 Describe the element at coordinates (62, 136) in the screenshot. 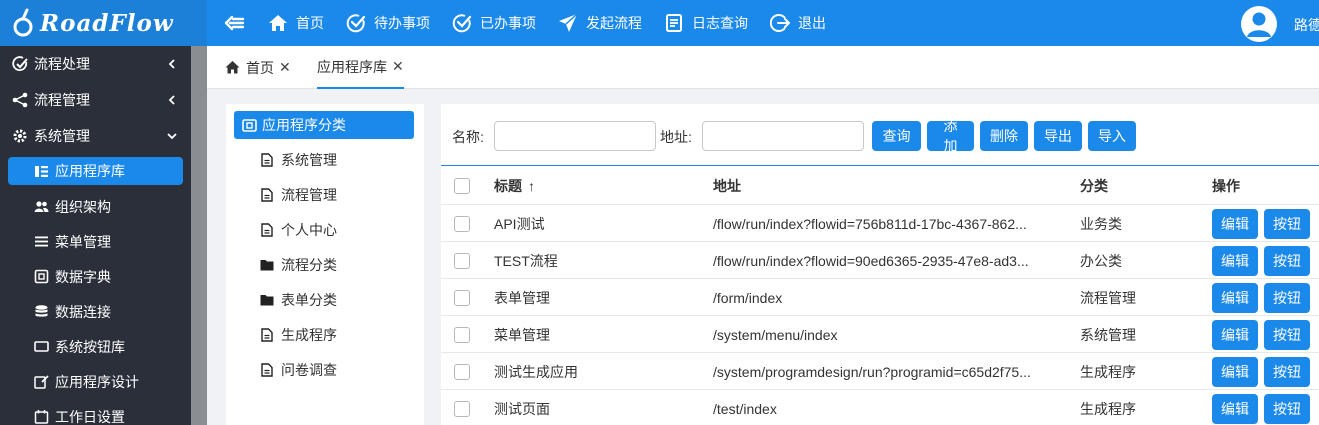

I see `sidebar-group-label: 系统管理` at that location.